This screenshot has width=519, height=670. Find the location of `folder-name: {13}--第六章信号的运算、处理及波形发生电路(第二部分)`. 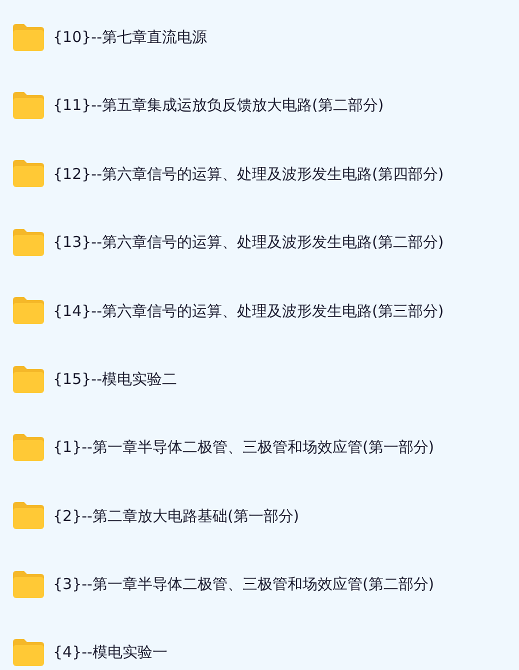

folder-name: {13}--第六章信号的运算、处理及波形发生电路(第二部分) is located at coordinates (248, 242).